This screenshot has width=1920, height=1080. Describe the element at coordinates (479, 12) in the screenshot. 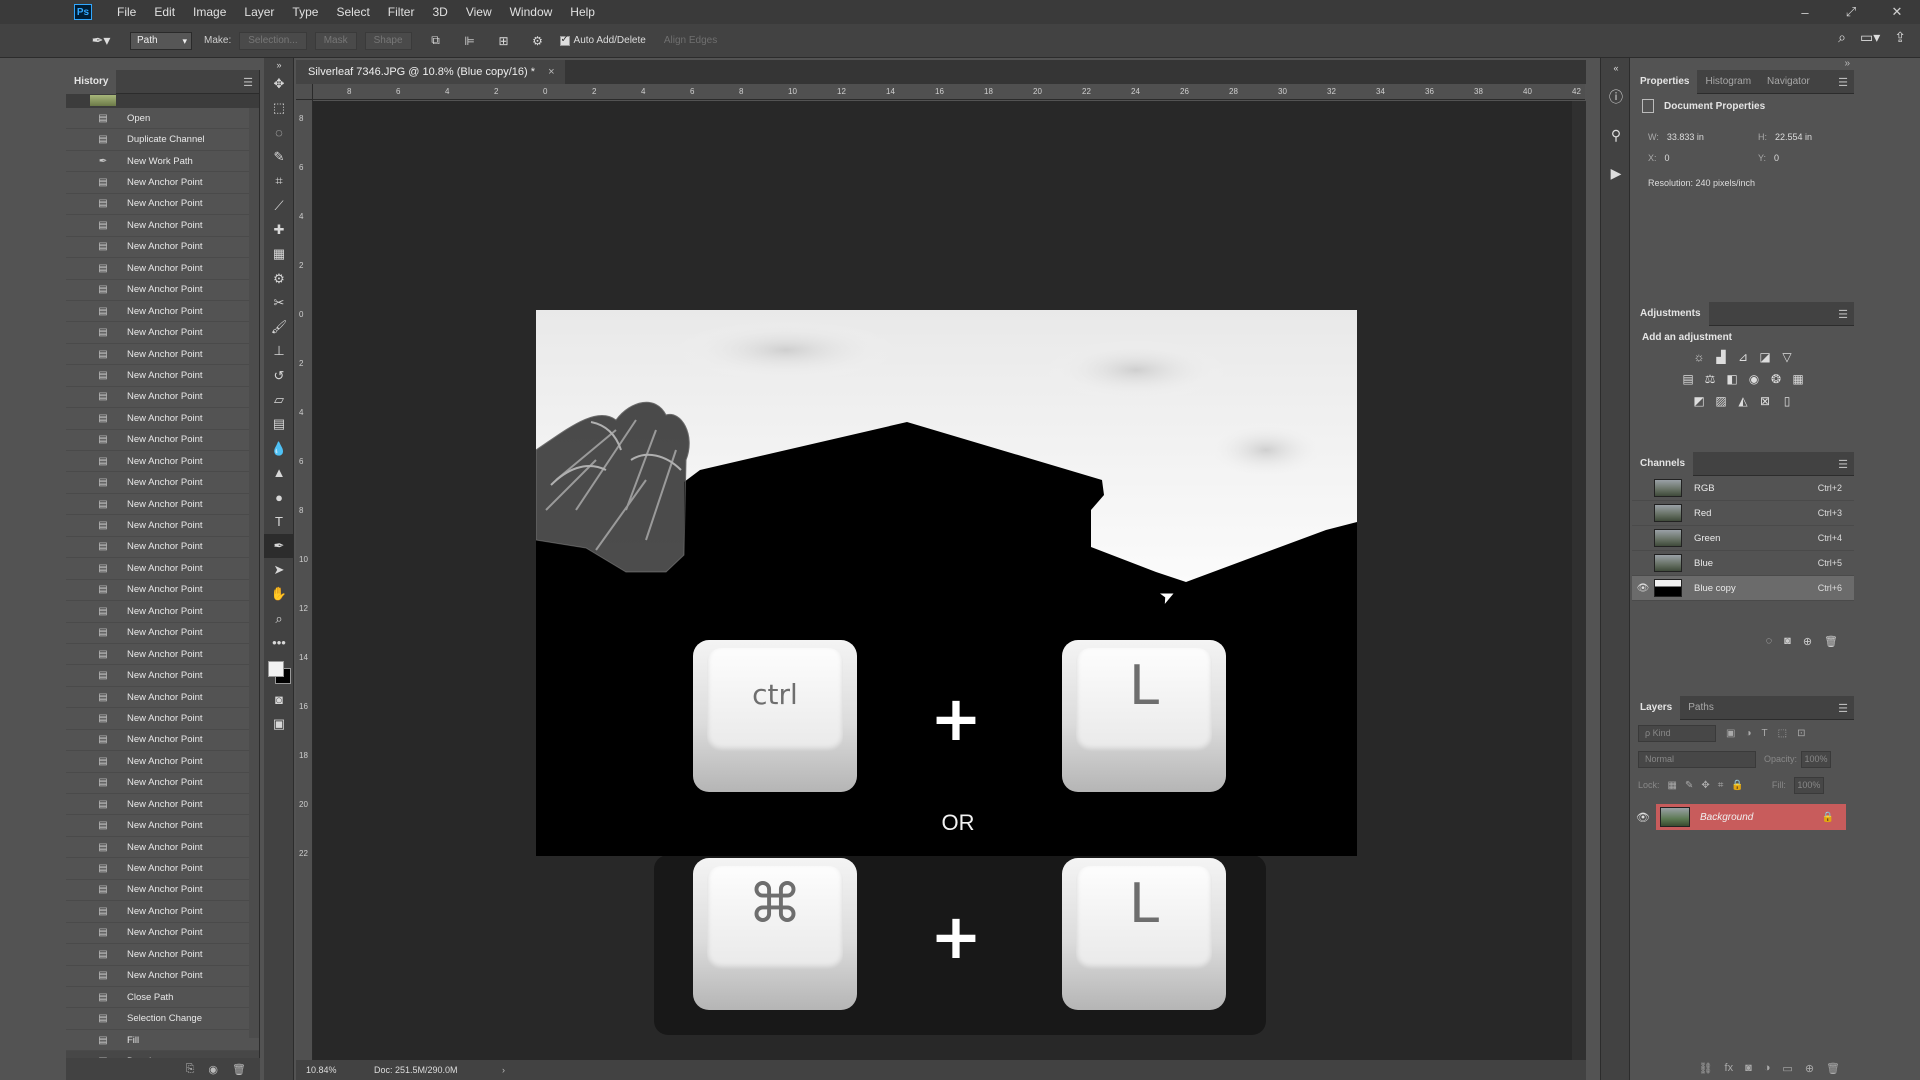

I see `menu-view: View` at that location.